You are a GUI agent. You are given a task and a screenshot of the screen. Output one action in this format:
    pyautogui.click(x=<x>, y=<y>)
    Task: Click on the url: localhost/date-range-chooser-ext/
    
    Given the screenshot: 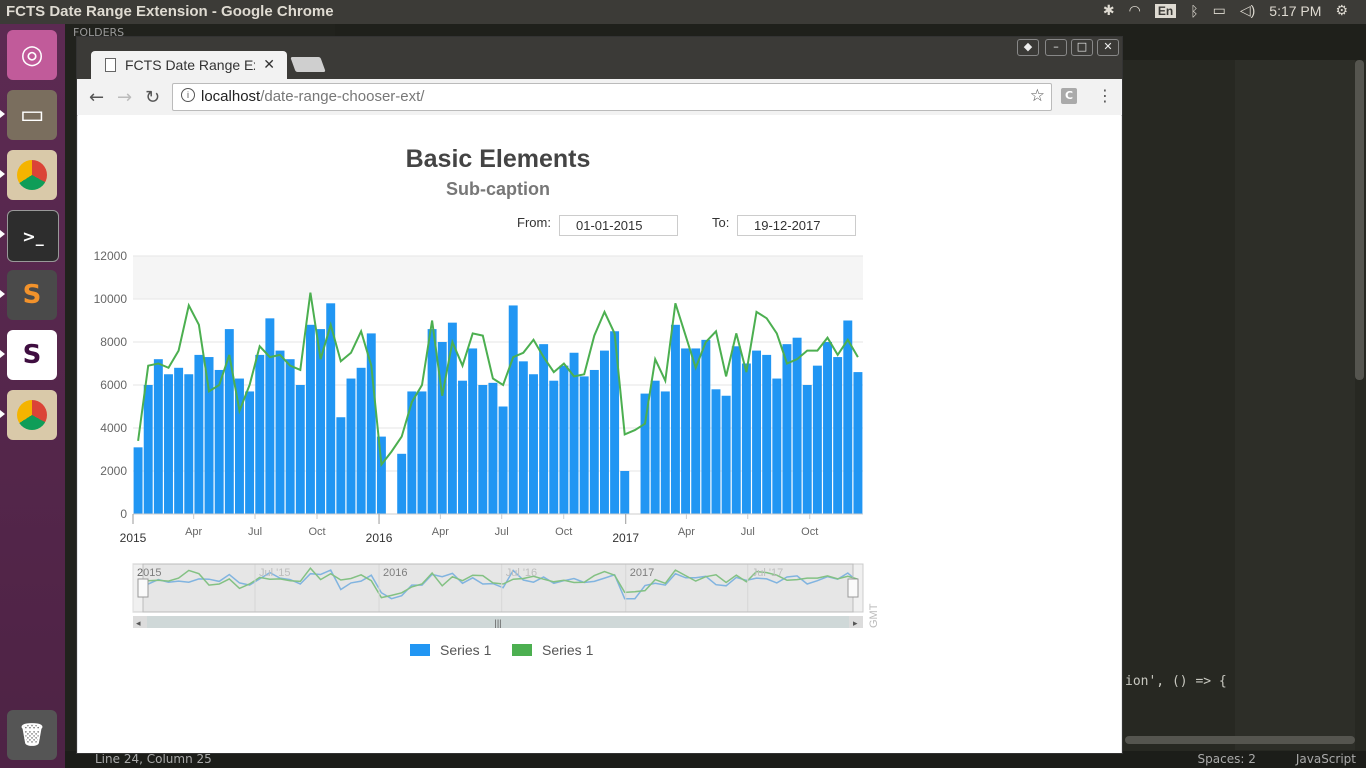 What is the action you would take?
    pyautogui.click(x=312, y=96)
    